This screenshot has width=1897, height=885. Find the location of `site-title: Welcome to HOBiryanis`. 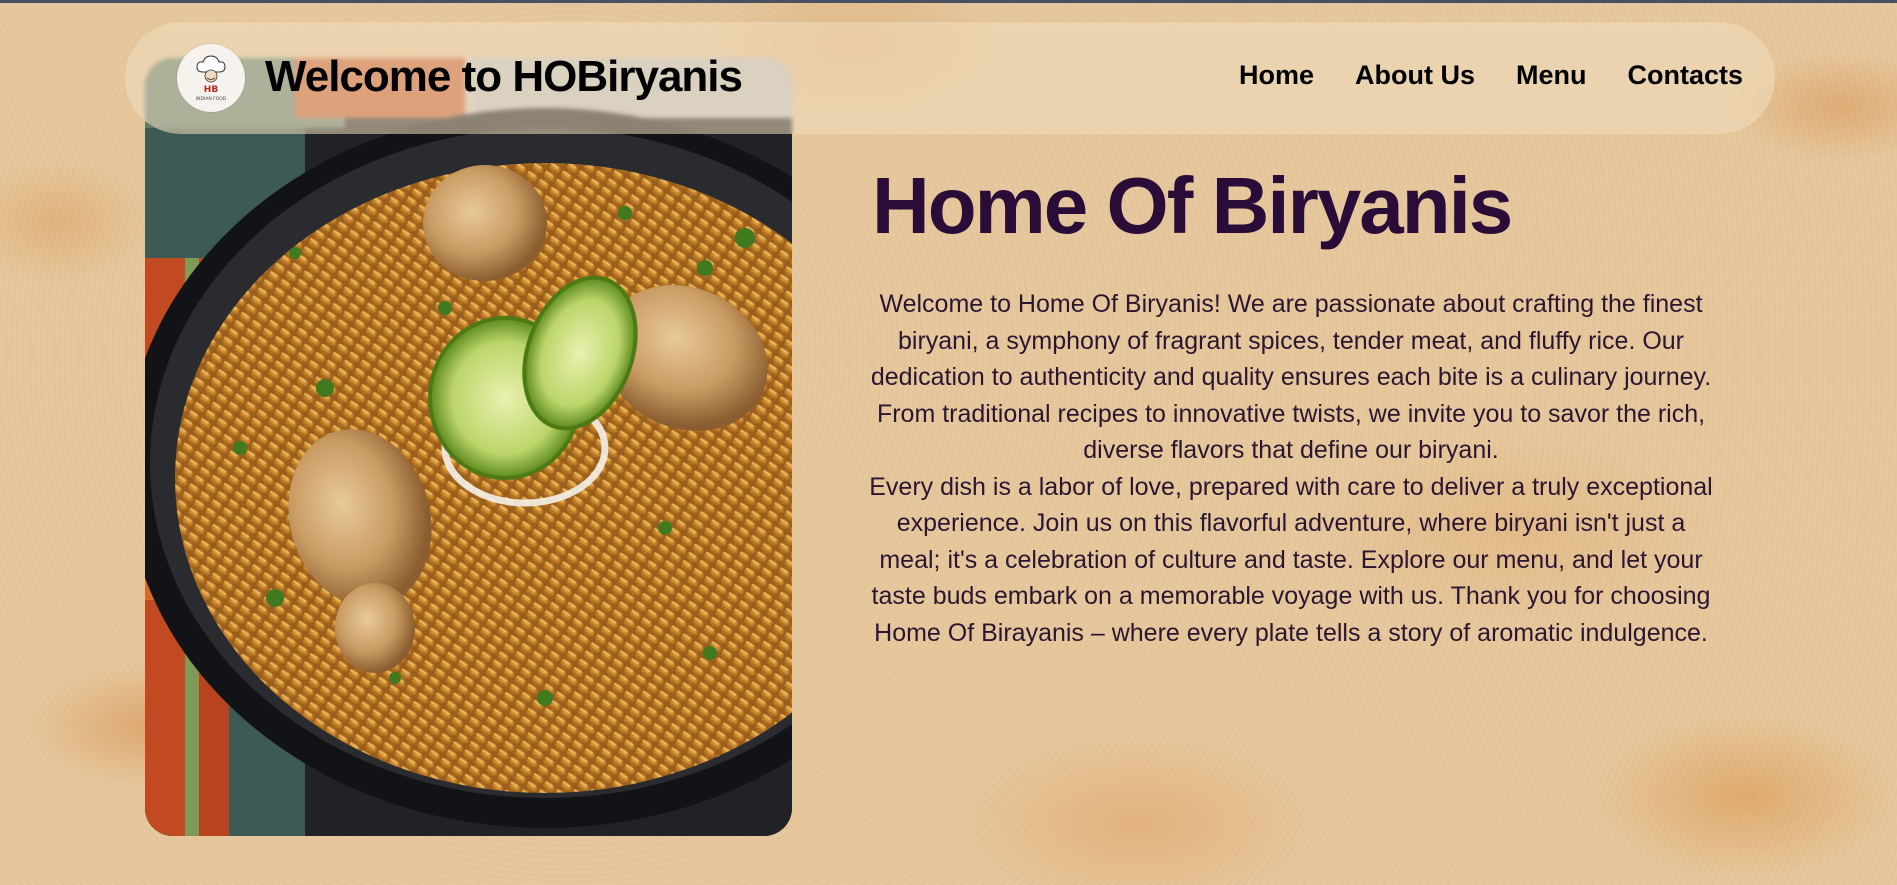

site-title: Welcome to HOBiryanis is located at coordinates (504, 76).